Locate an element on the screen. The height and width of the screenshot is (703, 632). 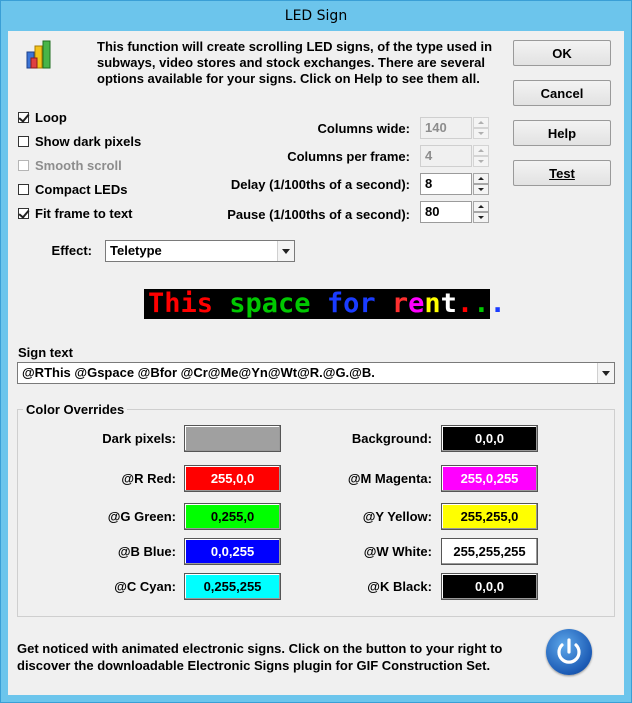
led-segment: n is located at coordinates (432, 303).